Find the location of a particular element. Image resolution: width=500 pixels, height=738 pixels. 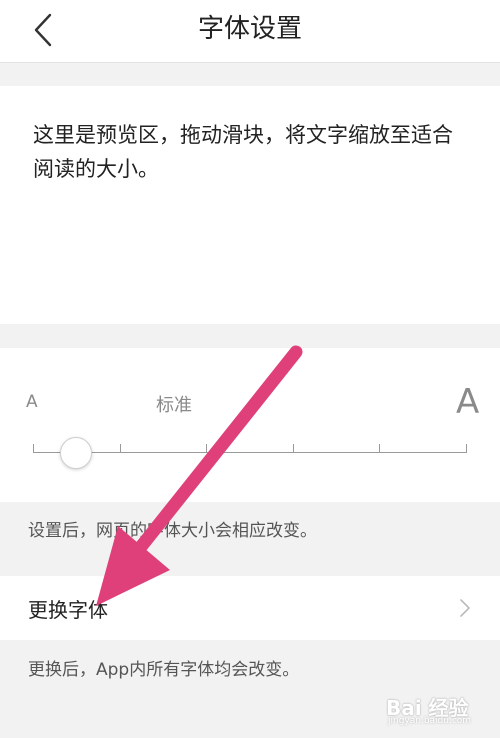

watermark-sub: jingyan.baidu.com is located at coordinates (430, 721).